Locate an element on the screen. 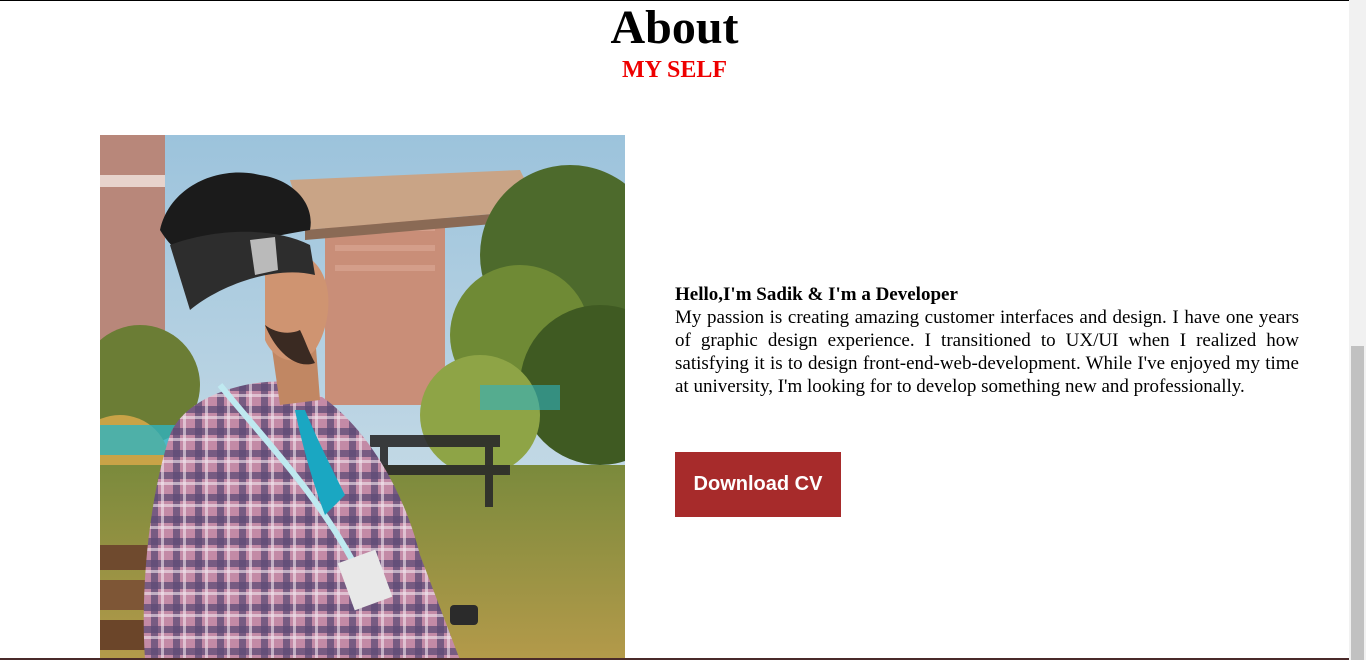  scrollbar-thumb is located at coordinates (1357, 503).